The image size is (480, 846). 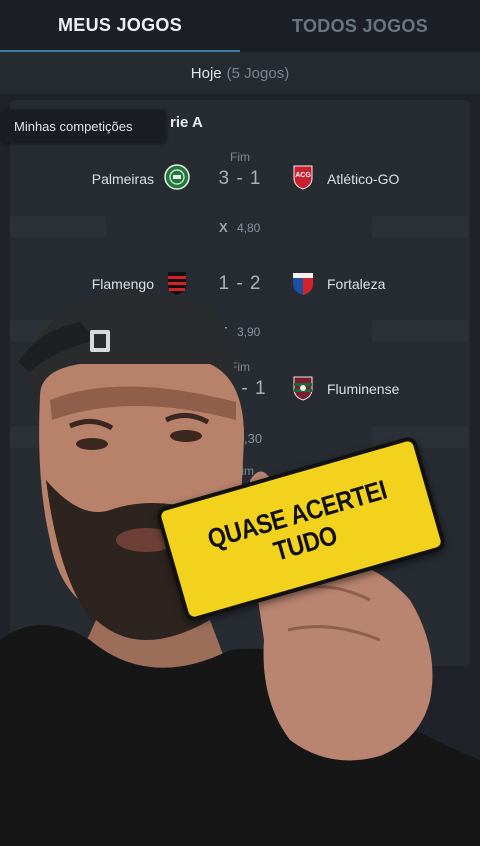 What do you see at coordinates (360, 26) in the screenshot?
I see `tab-todos-jogos: TODOS JOGOS` at bounding box center [360, 26].